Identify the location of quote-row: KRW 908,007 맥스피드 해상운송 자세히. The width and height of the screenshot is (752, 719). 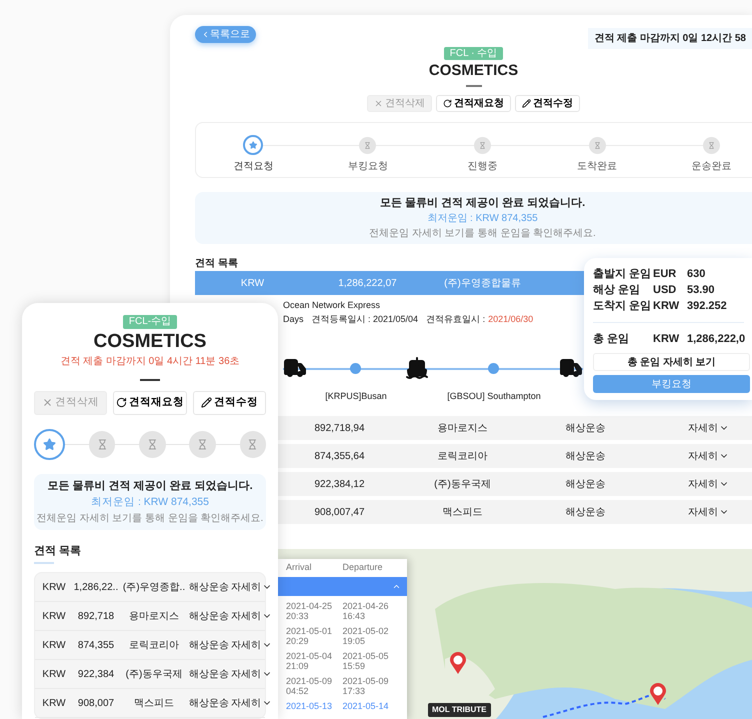
(150, 703).